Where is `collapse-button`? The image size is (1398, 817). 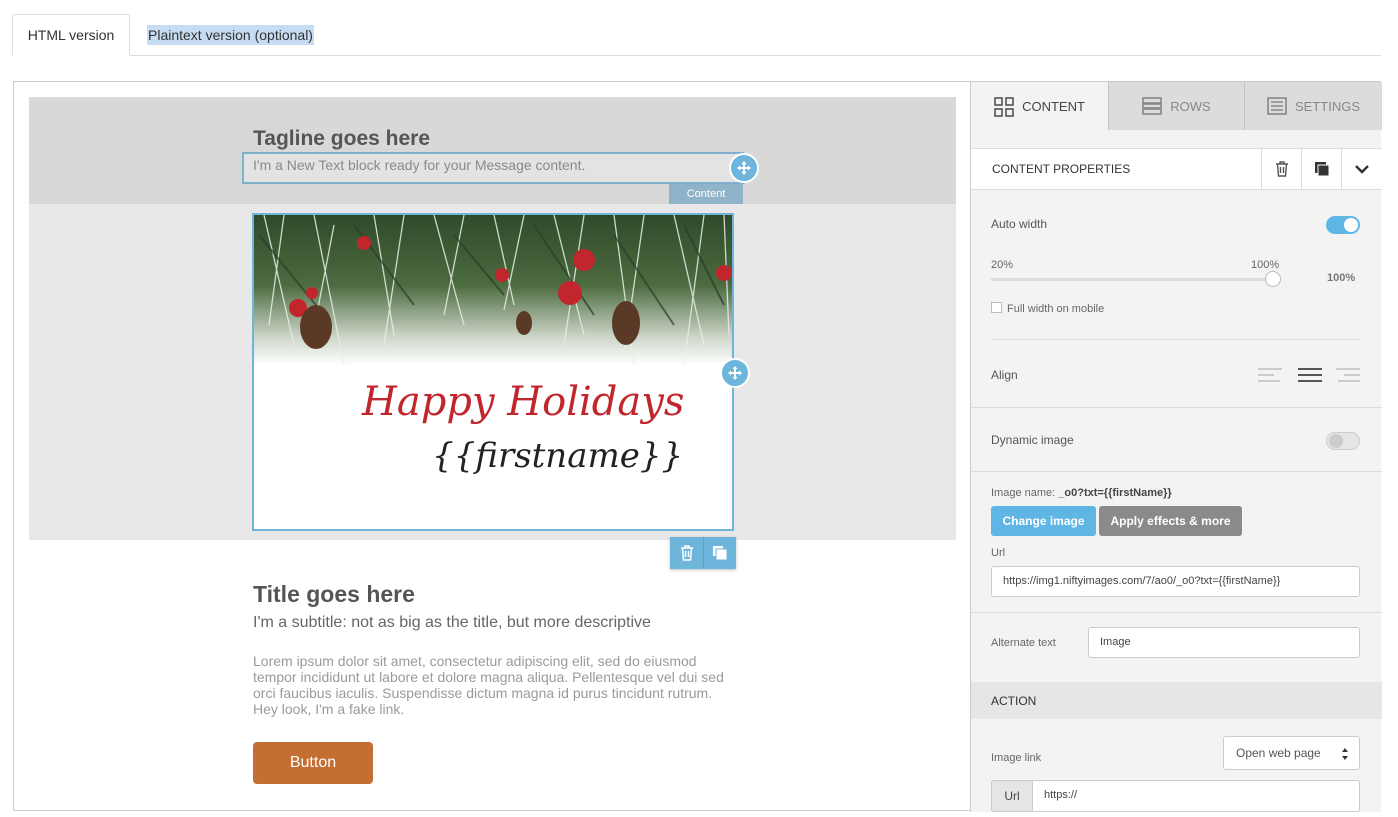 collapse-button is located at coordinates (1361, 169).